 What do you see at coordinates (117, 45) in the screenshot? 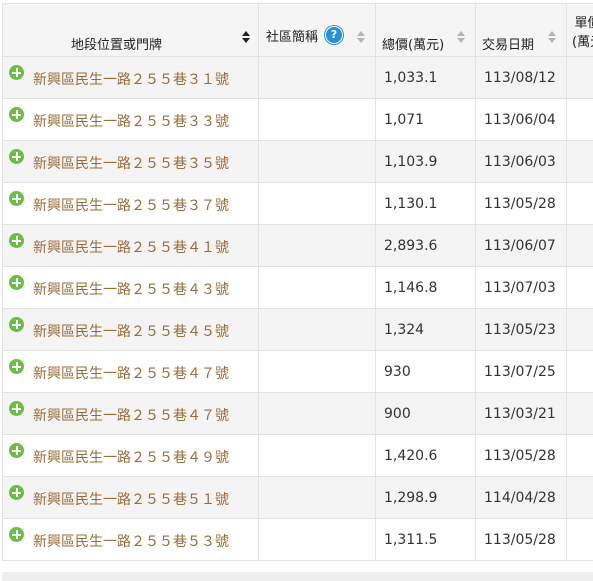
I see `column-header-label: 地段位置或門牌` at bounding box center [117, 45].